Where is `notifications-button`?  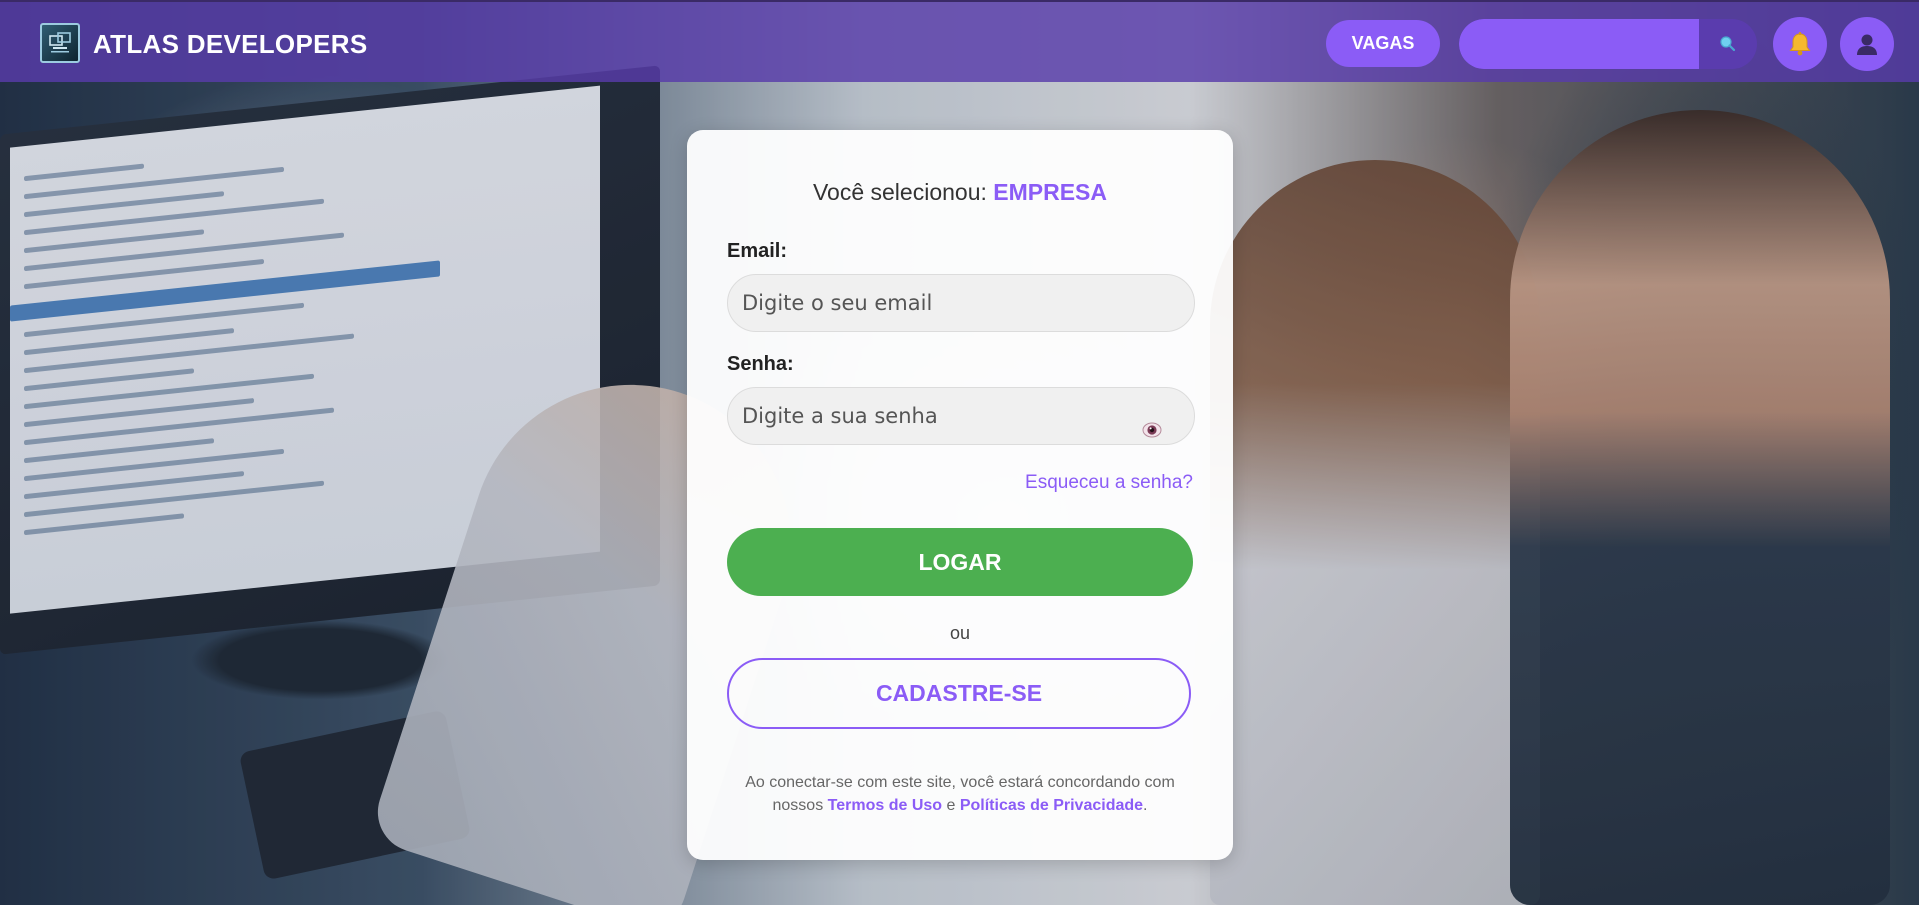 notifications-button is located at coordinates (1800, 44).